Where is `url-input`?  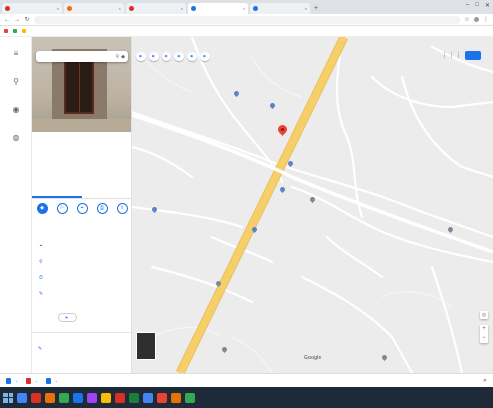 url-input is located at coordinates (247, 19).